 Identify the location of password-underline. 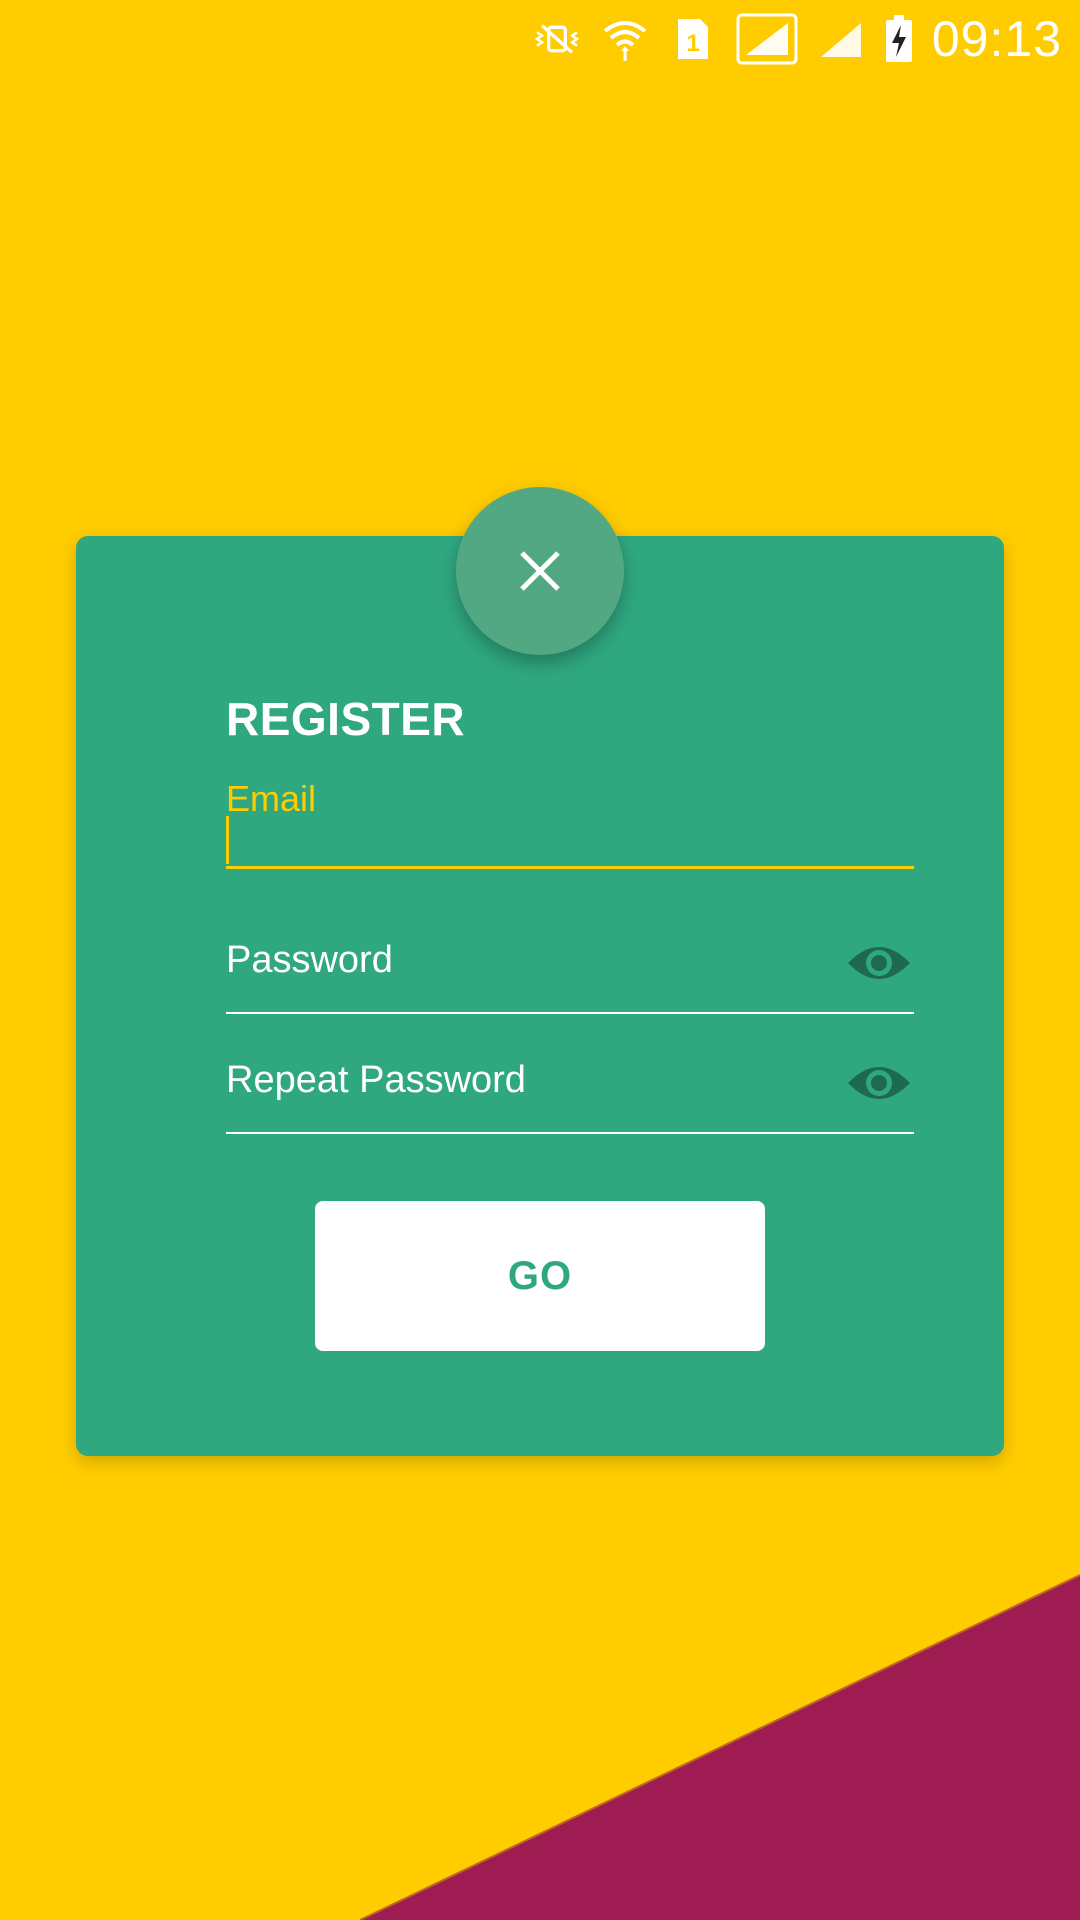
(570, 1013).